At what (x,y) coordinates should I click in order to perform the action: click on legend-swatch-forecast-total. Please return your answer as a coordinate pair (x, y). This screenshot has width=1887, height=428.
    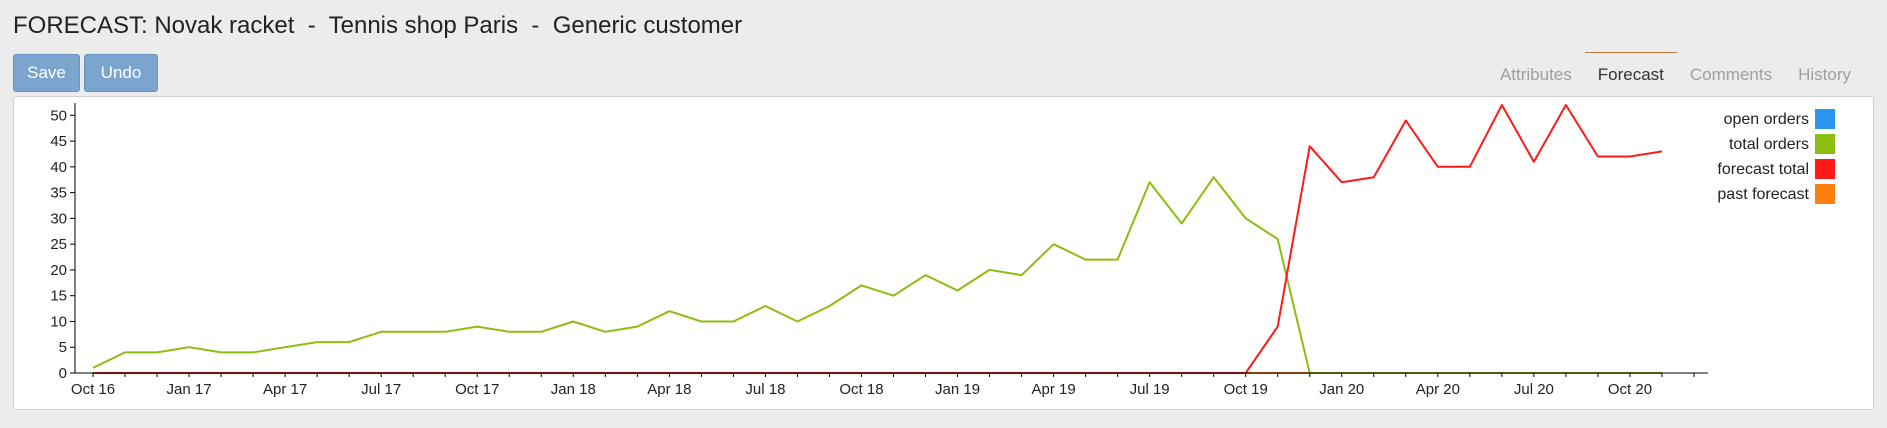
    Looking at the image, I should click on (1825, 169).